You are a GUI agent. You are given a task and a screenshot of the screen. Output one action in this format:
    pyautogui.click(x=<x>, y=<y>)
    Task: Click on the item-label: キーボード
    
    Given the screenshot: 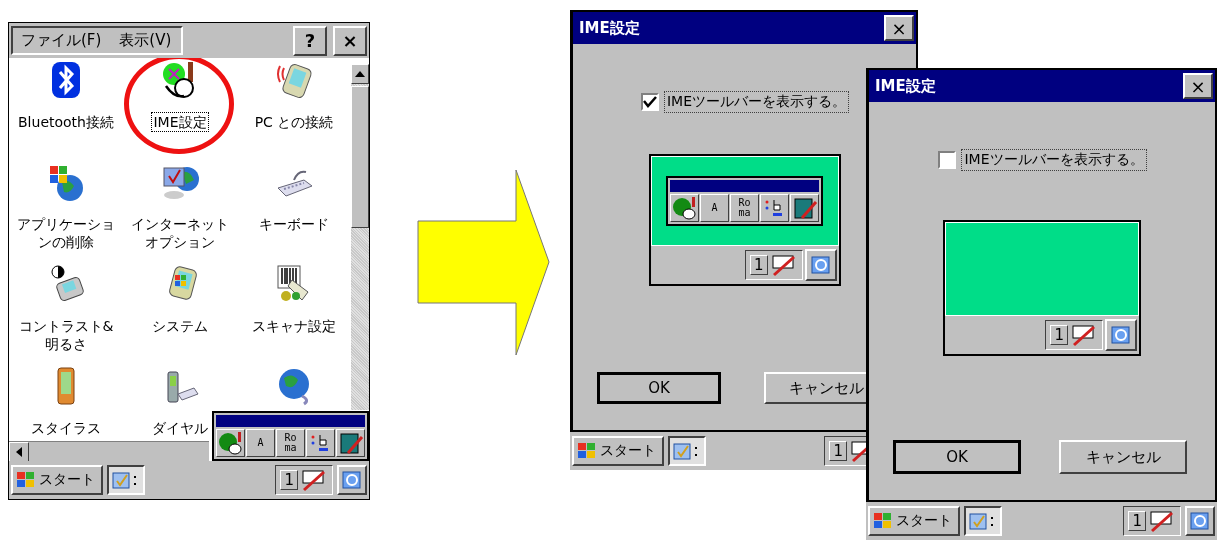 What is the action you would take?
    pyautogui.click(x=294, y=224)
    